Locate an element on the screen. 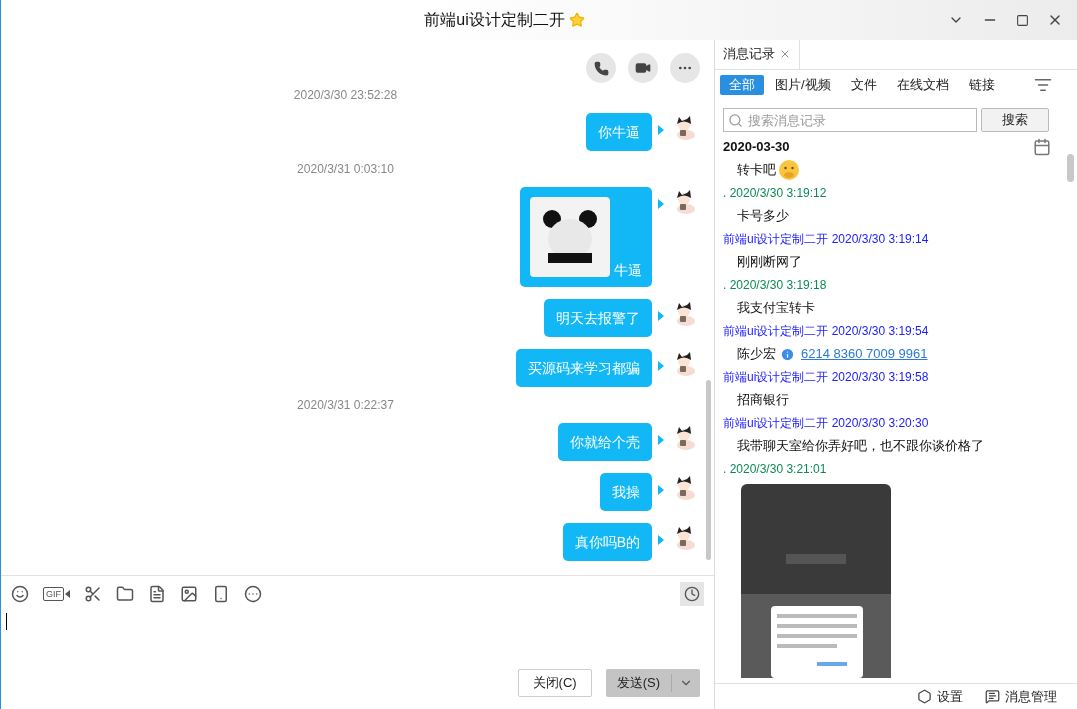 This screenshot has height=709, width=1077. history-message: 刚刚断网了 is located at coordinates (769, 262).